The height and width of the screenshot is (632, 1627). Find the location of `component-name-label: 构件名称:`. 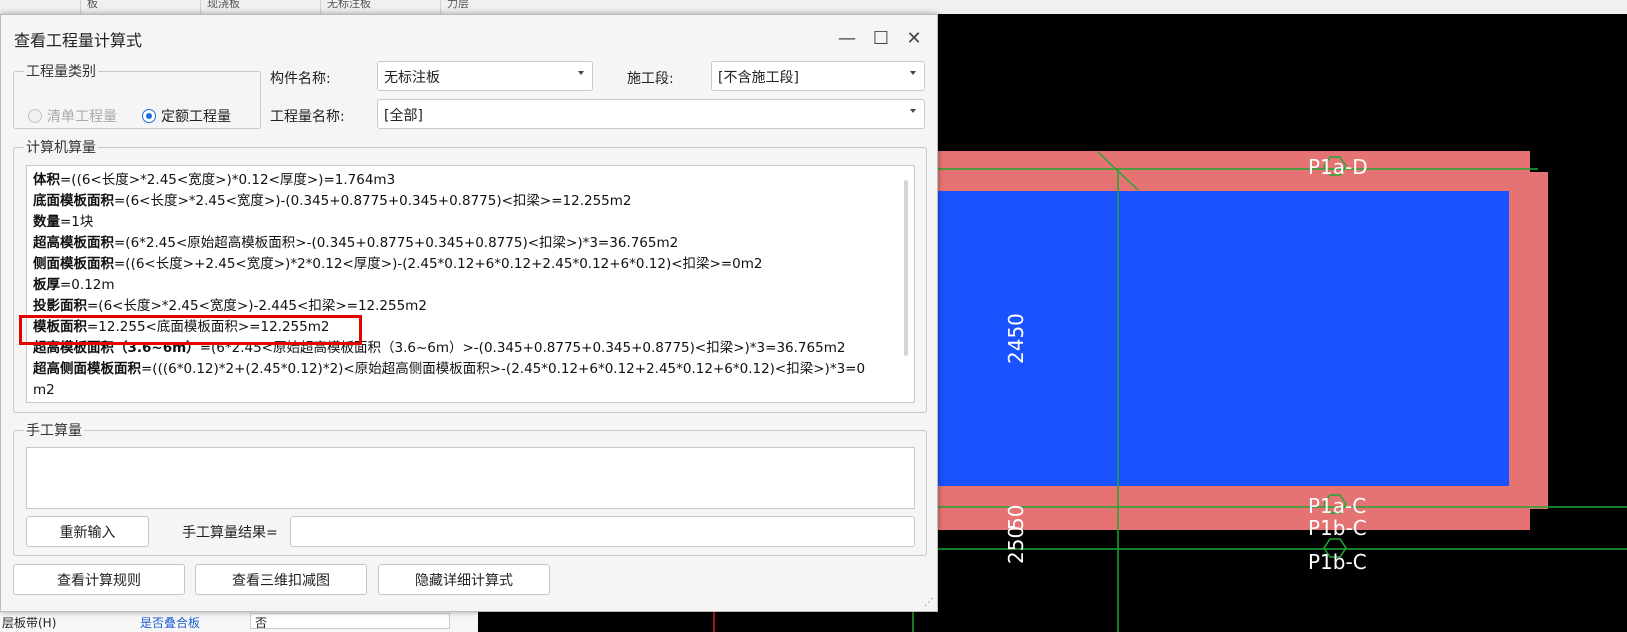

component-name-label: 构件名称: is located at coordinates (300, 79).